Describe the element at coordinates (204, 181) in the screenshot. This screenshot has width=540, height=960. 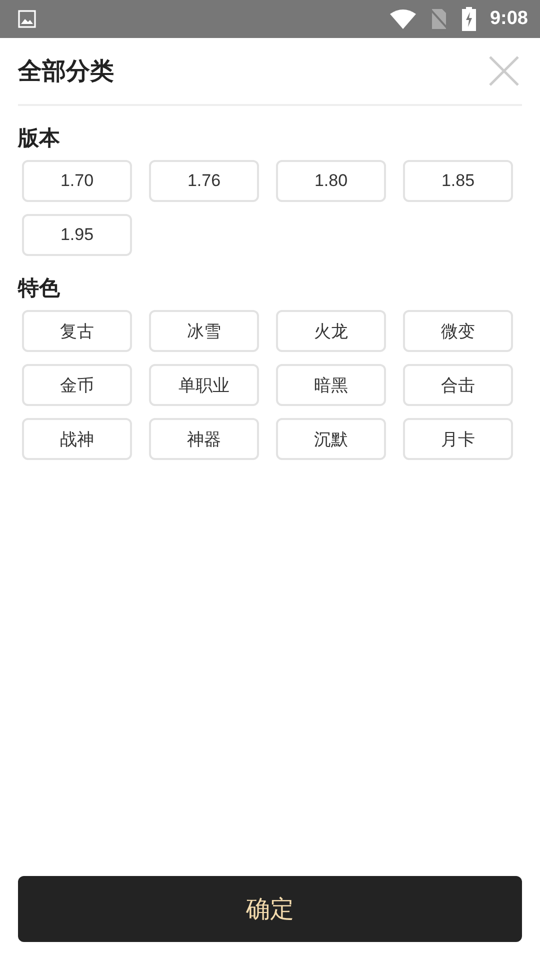
I see `filter-chip: 1.76` at that location.